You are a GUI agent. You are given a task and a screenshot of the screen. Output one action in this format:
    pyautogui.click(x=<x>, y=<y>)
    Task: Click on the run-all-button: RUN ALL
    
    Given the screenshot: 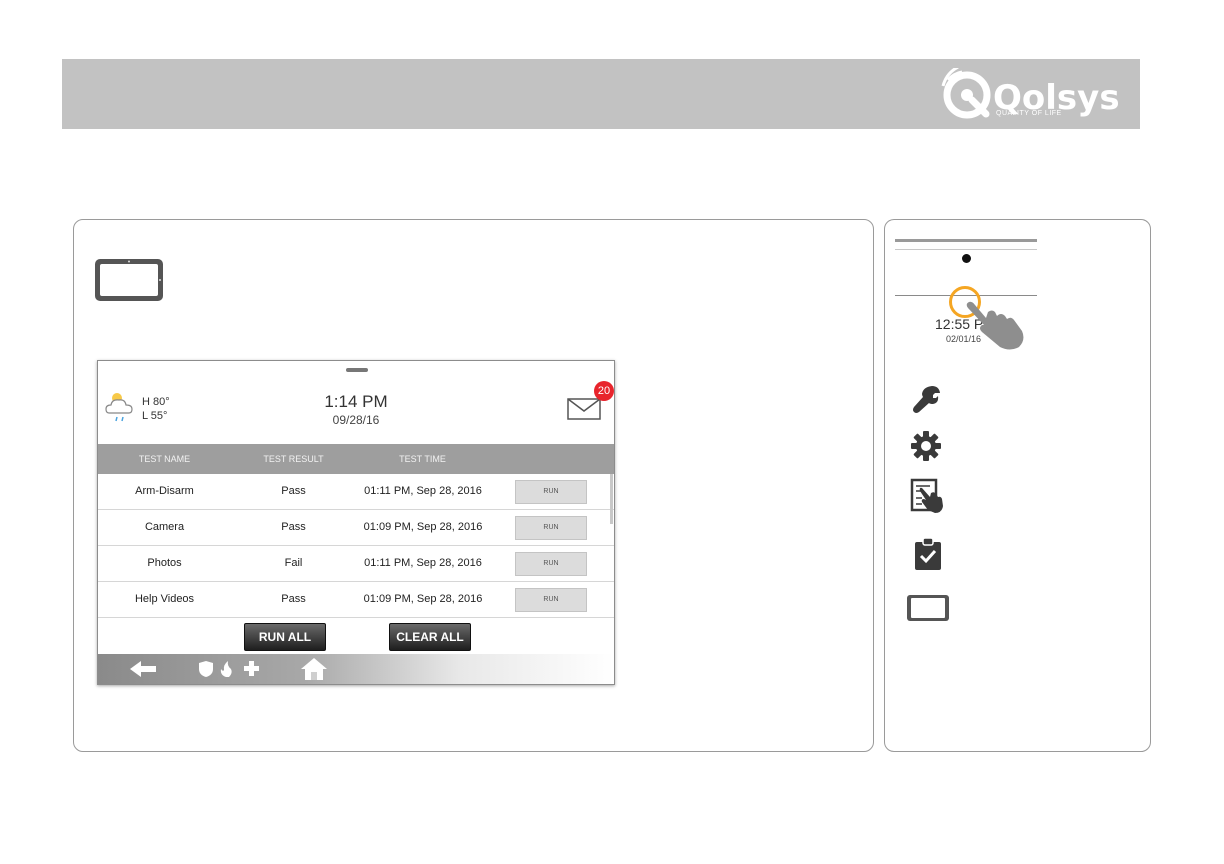 What is the action you would take?
    pyautogui.click(x=285, y=637)
    